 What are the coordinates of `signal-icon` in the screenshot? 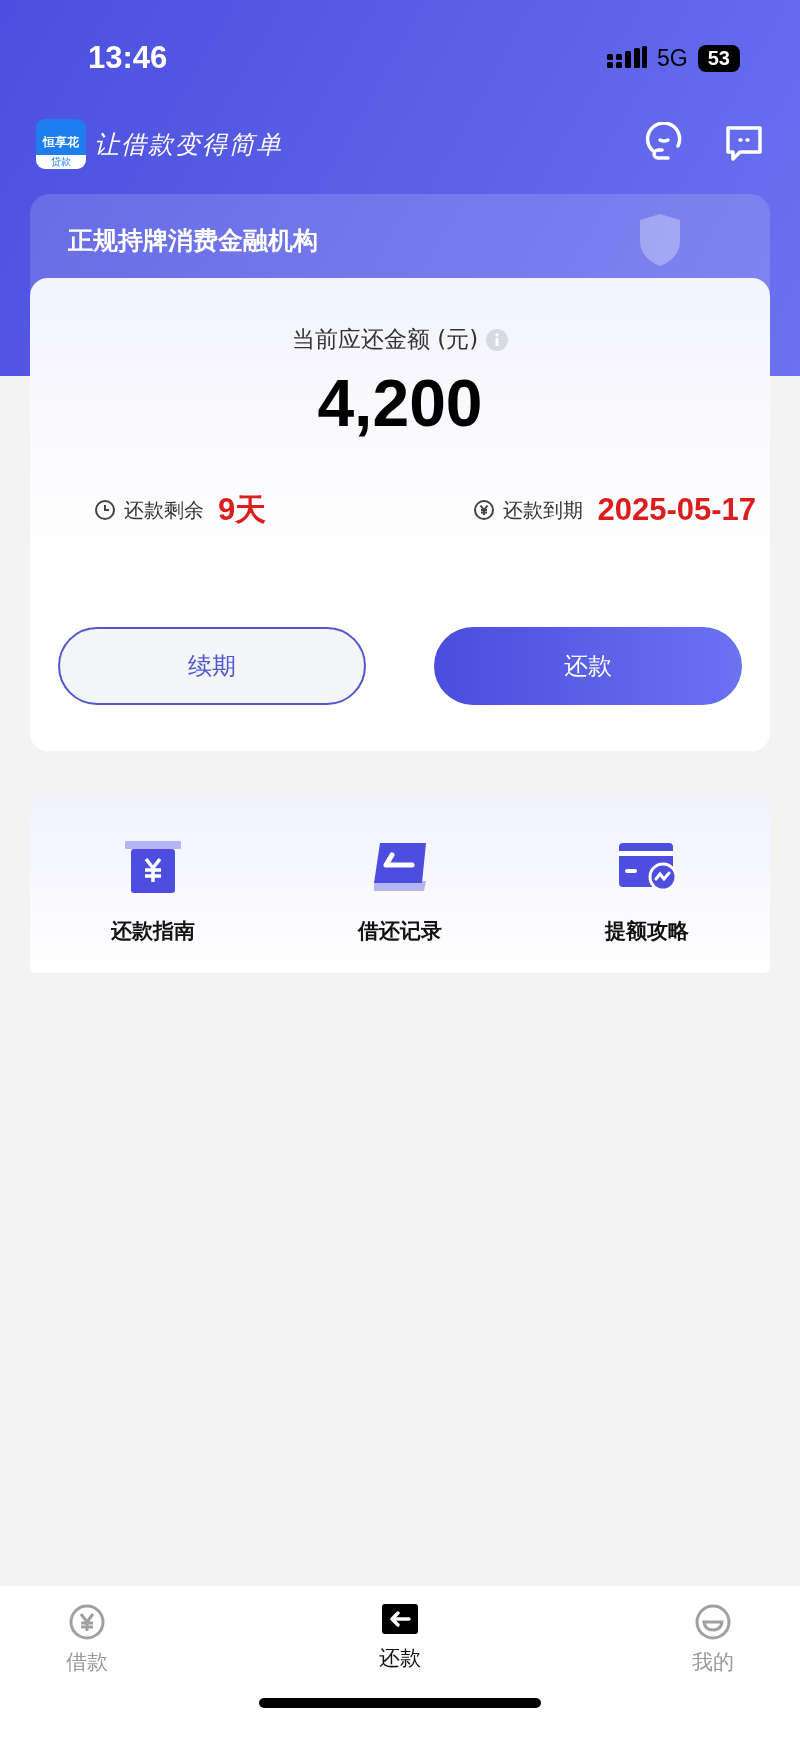 It's located at (627, 58).